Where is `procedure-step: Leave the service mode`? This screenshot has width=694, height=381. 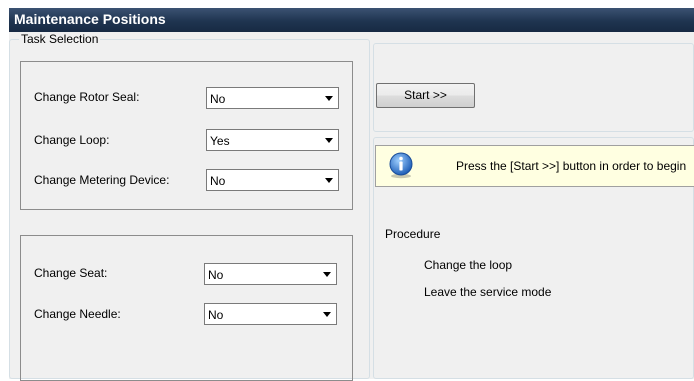
procedure-step: Leave the service mode is located at coordinates (488, 292).